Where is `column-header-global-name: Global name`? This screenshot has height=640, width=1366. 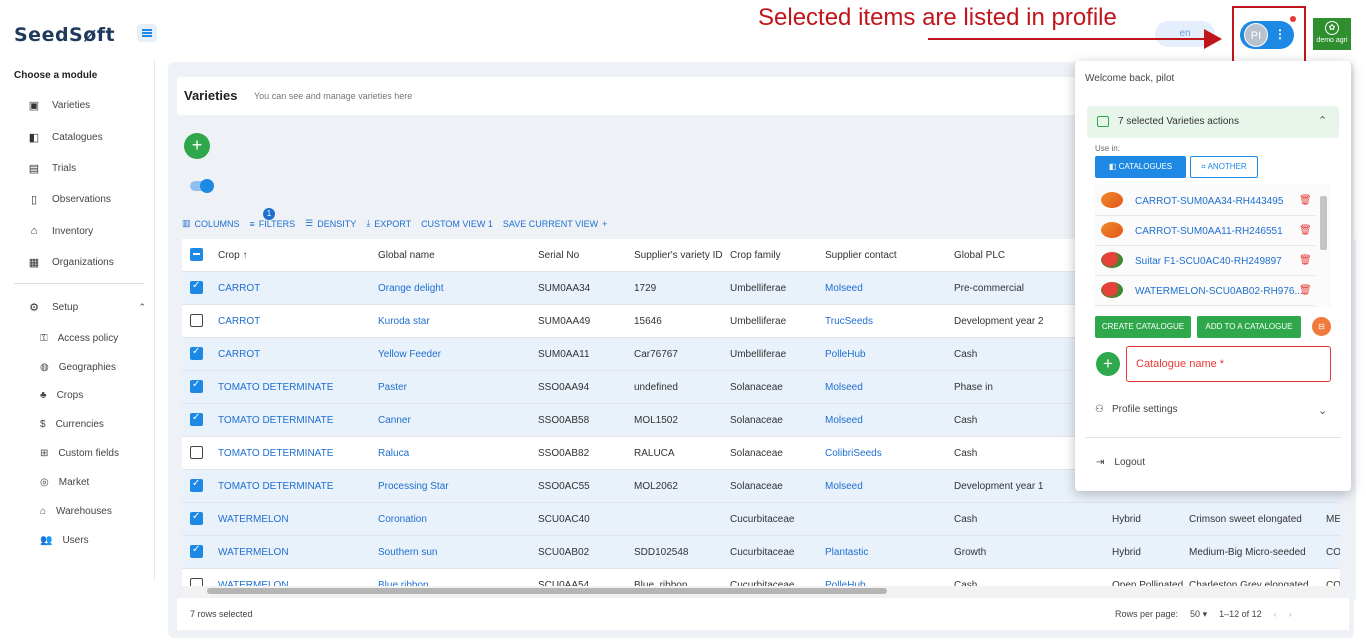 column-header-global-name: Global name is located at coordinates (406, 255).